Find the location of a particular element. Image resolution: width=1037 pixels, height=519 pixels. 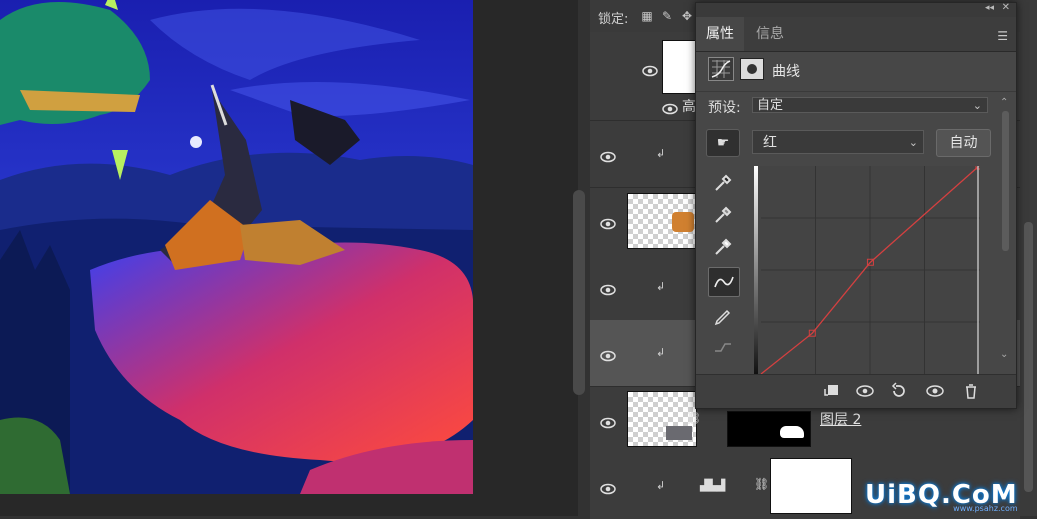

reset-icon is located at coordinates (899, 391).